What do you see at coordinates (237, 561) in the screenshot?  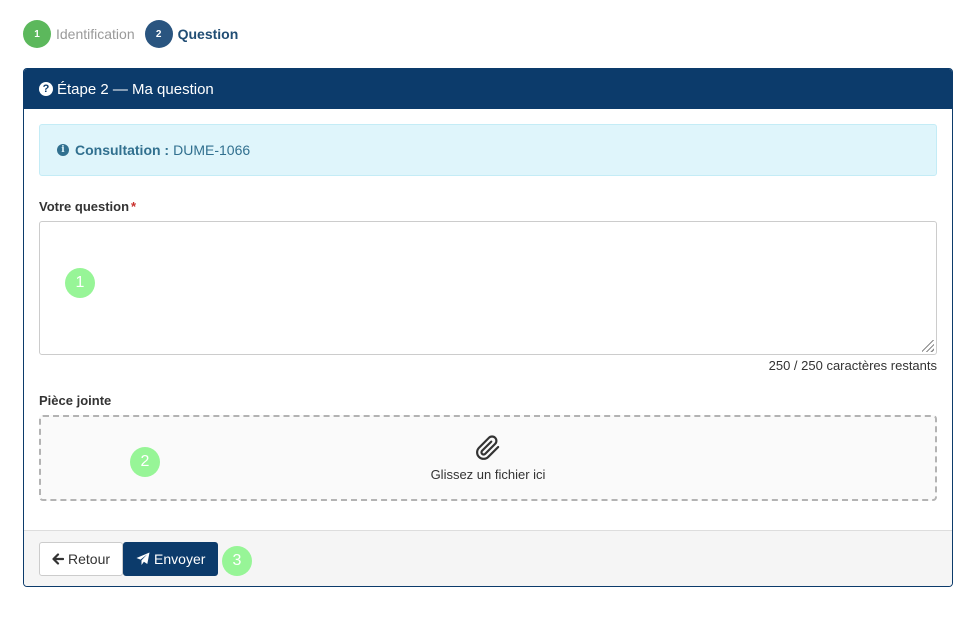 I see `marker-3: 3` at bounding box center [237, 561].